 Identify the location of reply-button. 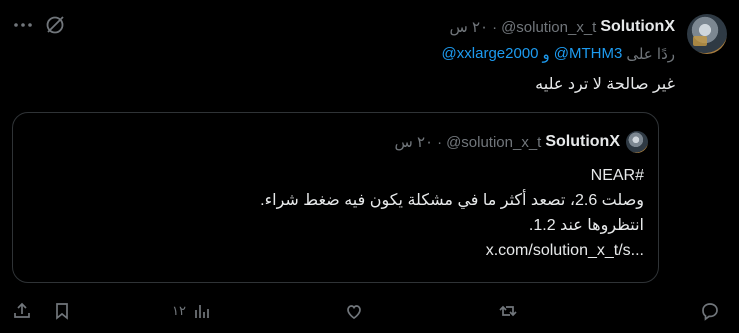
(710, 311).